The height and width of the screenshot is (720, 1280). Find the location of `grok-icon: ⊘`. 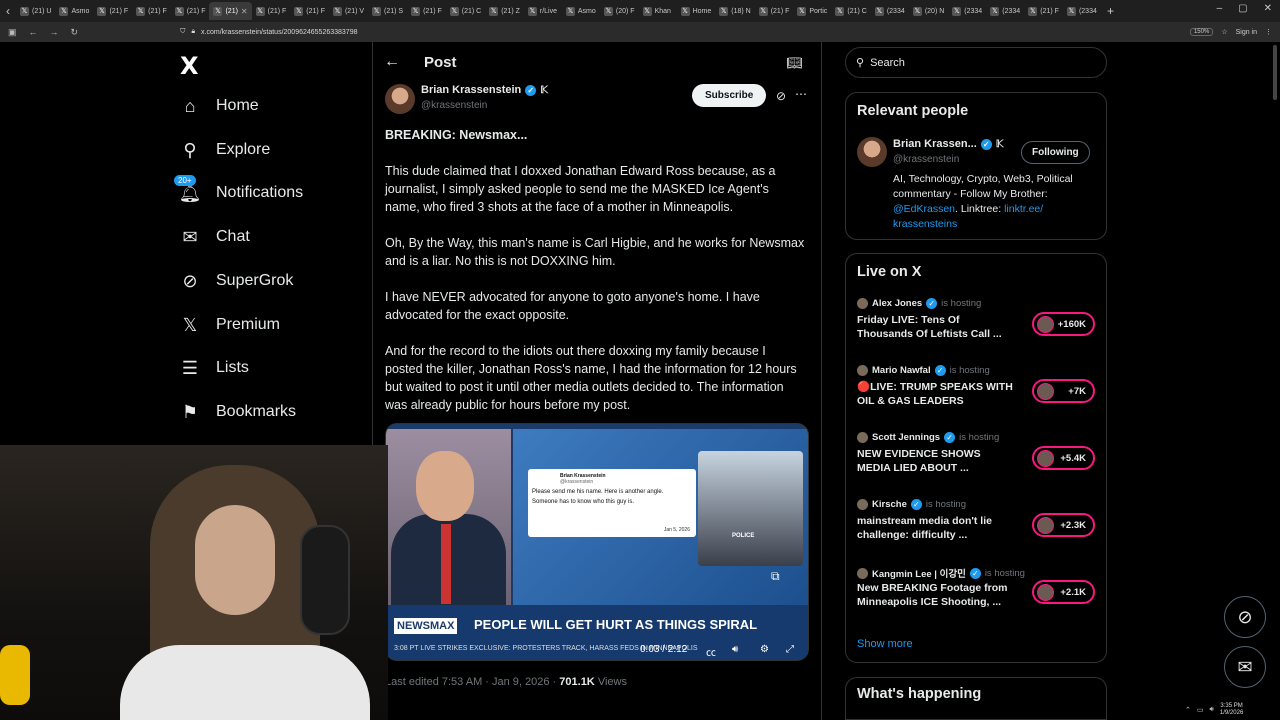

grok-icon: ⊘ is located at coordinates (781, 96).